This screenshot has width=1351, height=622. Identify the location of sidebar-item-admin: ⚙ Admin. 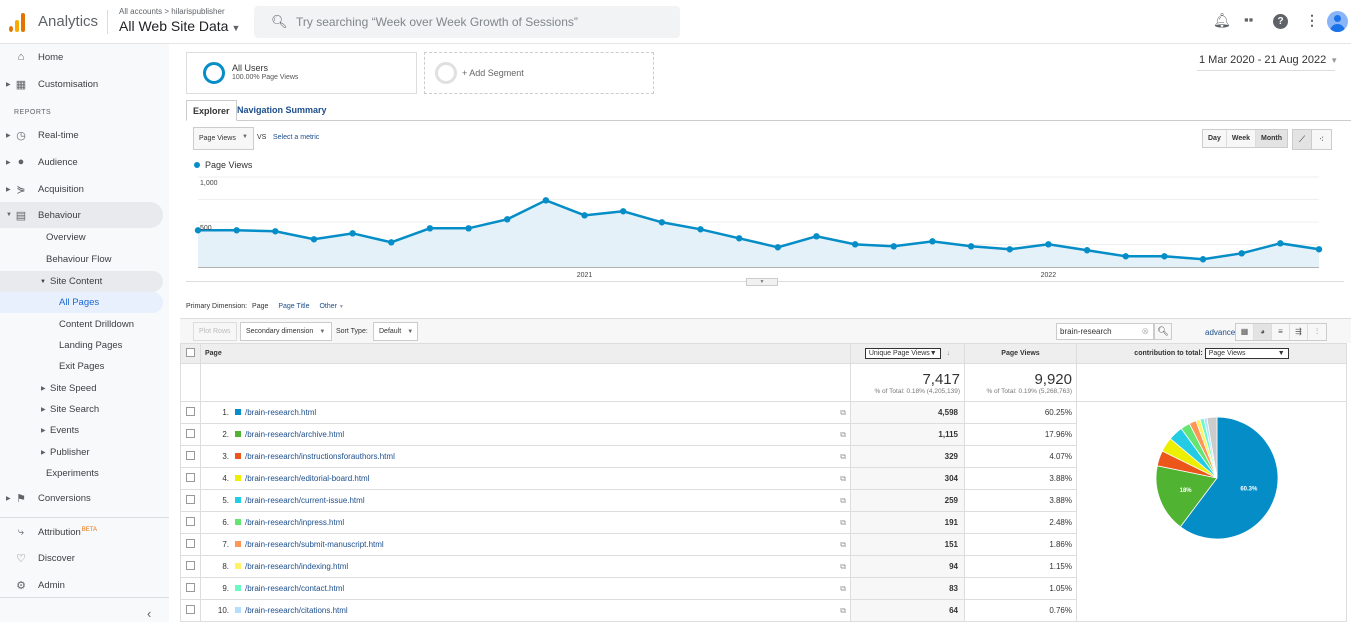
(81, 585).